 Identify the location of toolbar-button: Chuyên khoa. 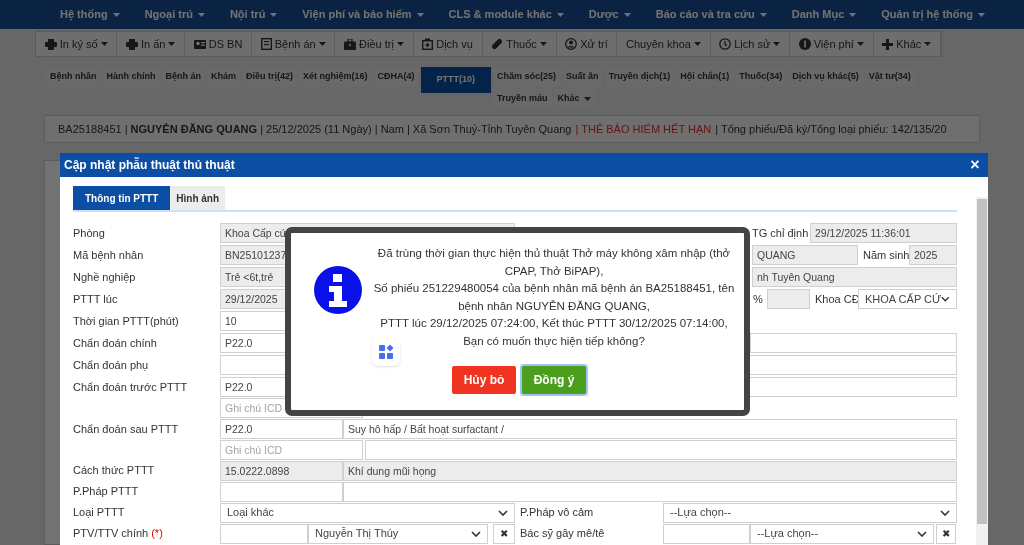
(664, 44).